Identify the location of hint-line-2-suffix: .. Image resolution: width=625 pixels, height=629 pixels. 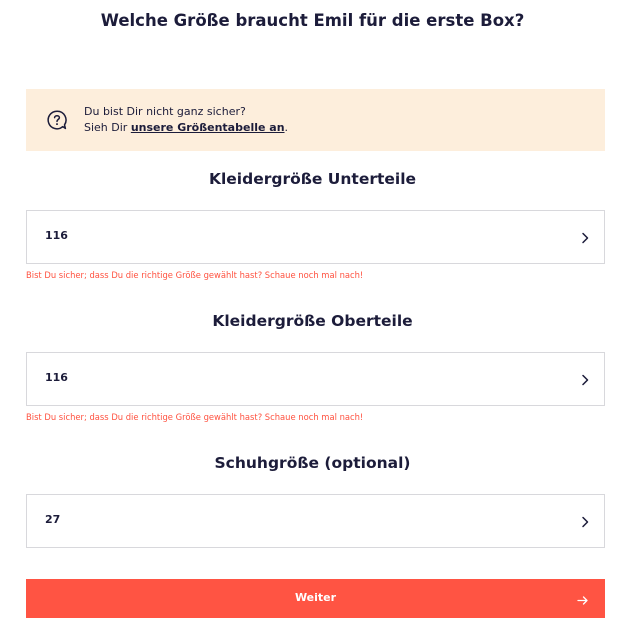
(286, 127).